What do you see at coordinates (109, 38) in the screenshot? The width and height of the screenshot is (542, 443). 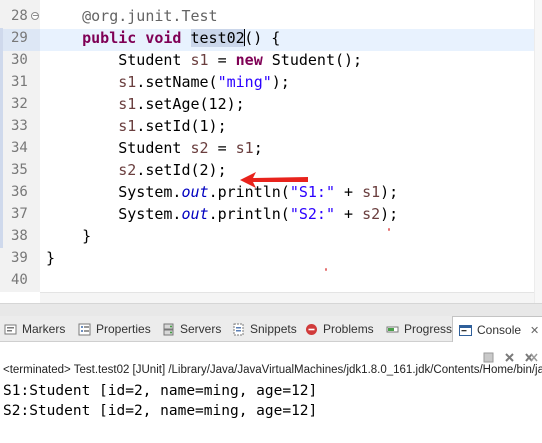 I see `code-token: public` at bounding box center [109, 38].